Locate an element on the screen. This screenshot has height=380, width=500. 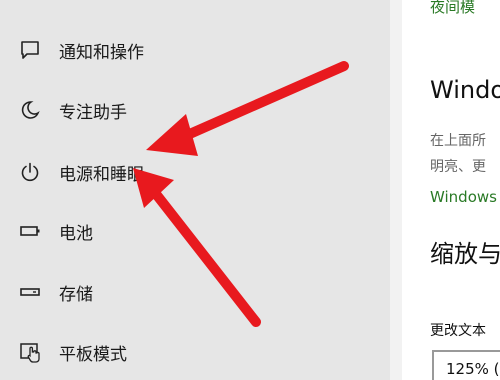
sidebar-item-label: 电池 is located at coordinates (76, 233).